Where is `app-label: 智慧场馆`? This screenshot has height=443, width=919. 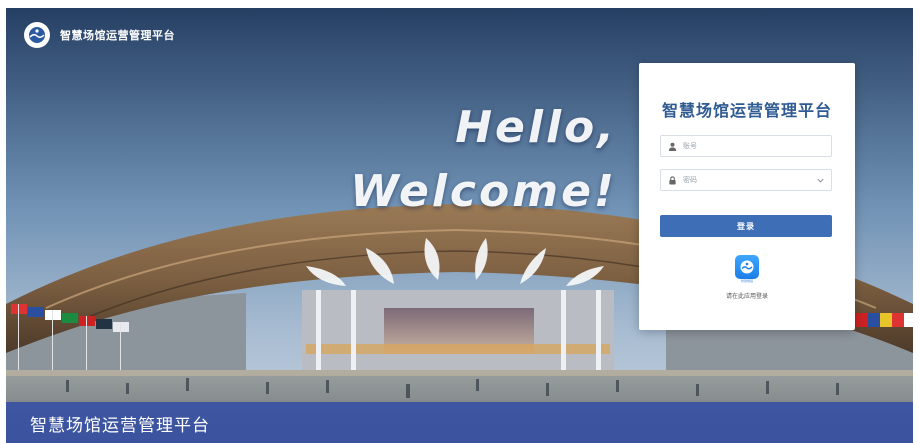 app-label: 智慧场馆 is located at coordinates (746, 281).